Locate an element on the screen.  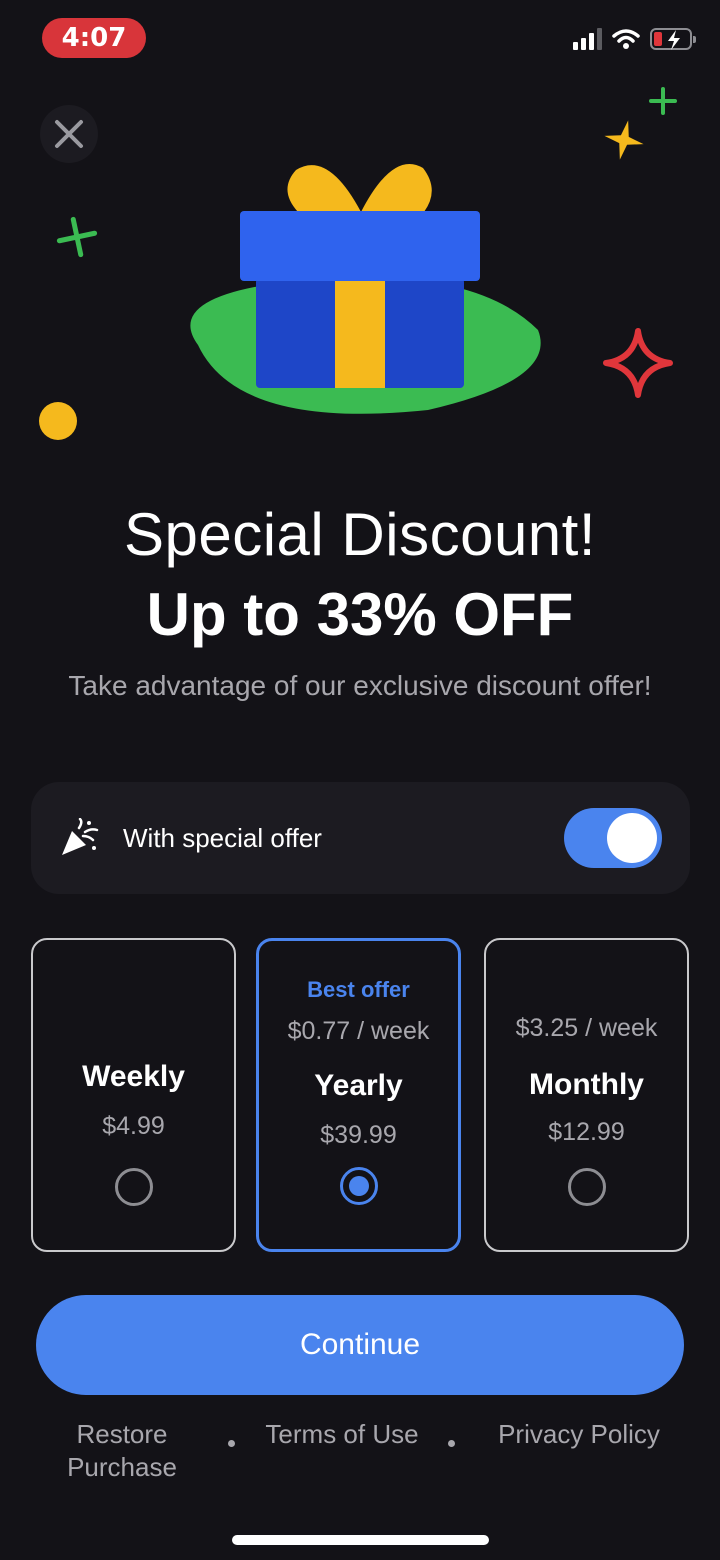
restore-line-1: Restore is located at coordinates (122, 1434).